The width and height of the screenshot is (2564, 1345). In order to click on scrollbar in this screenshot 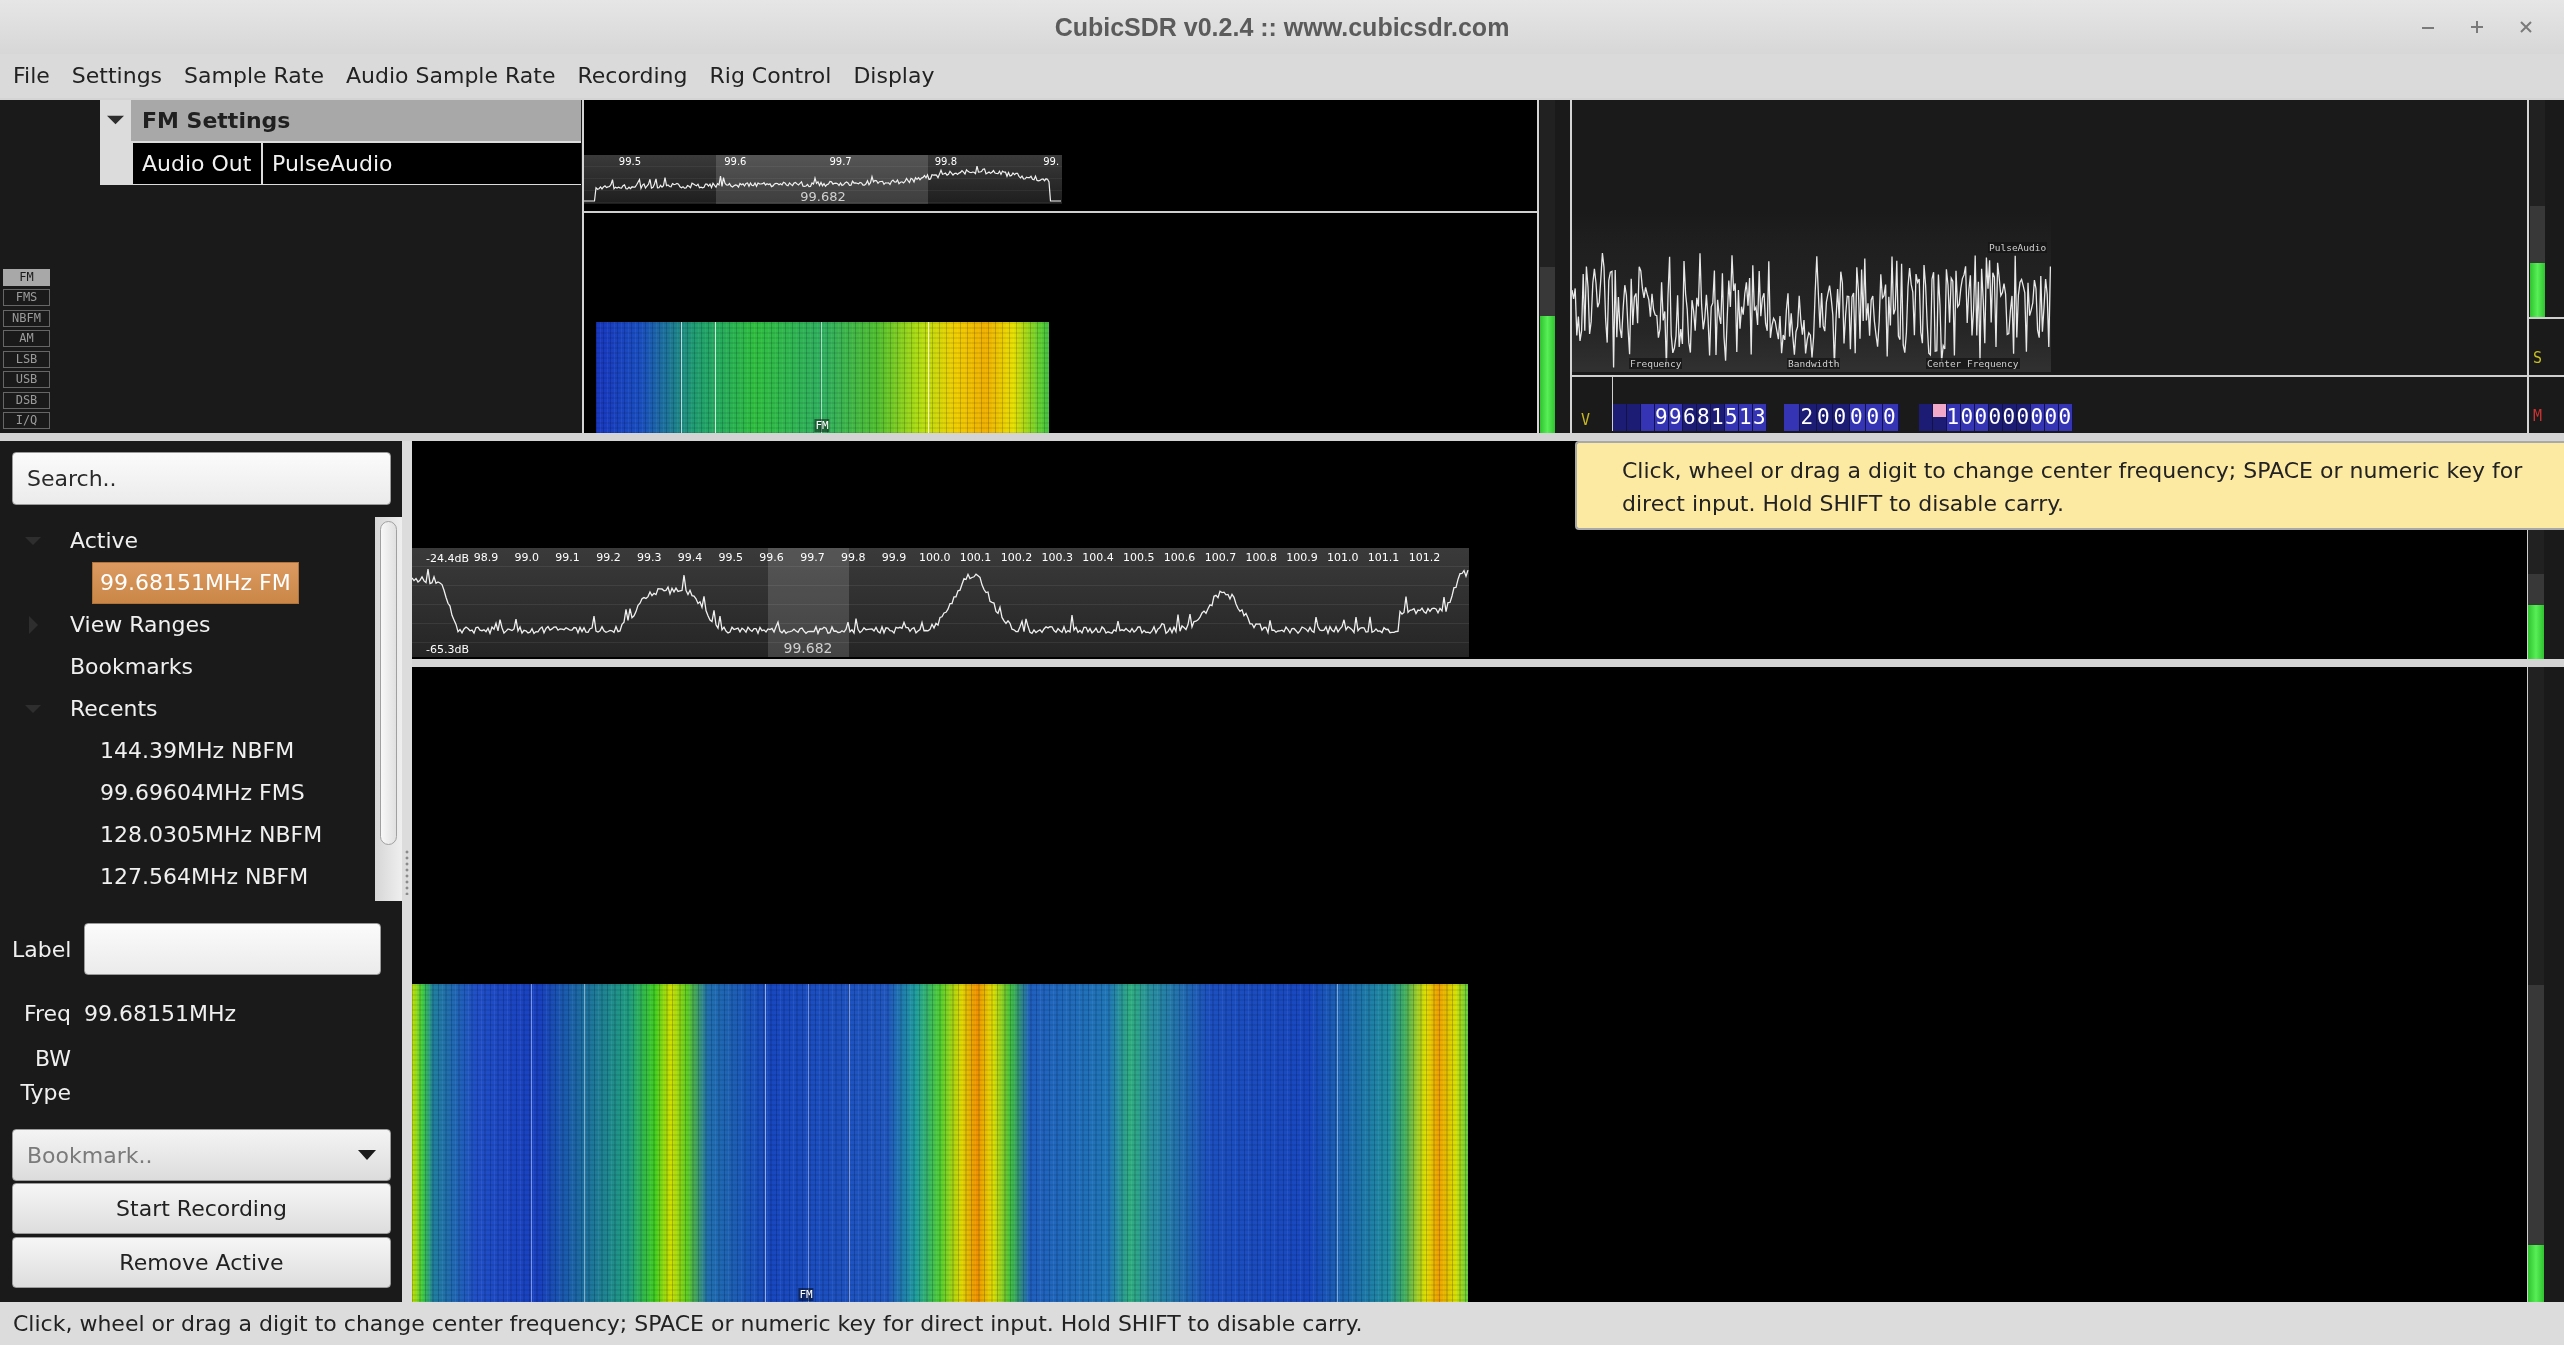, I will do `click(388, 709)`.